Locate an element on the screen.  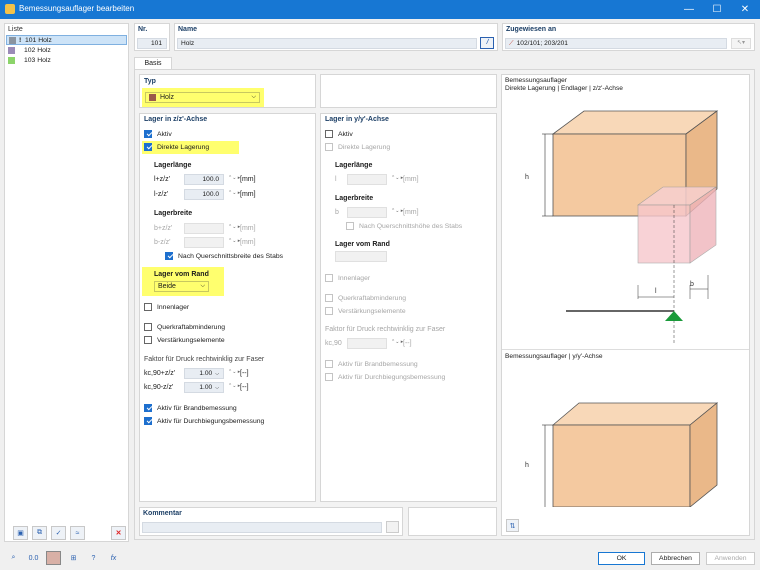
kommentar-panel: Kommentar is located at coordinates (271, 521).